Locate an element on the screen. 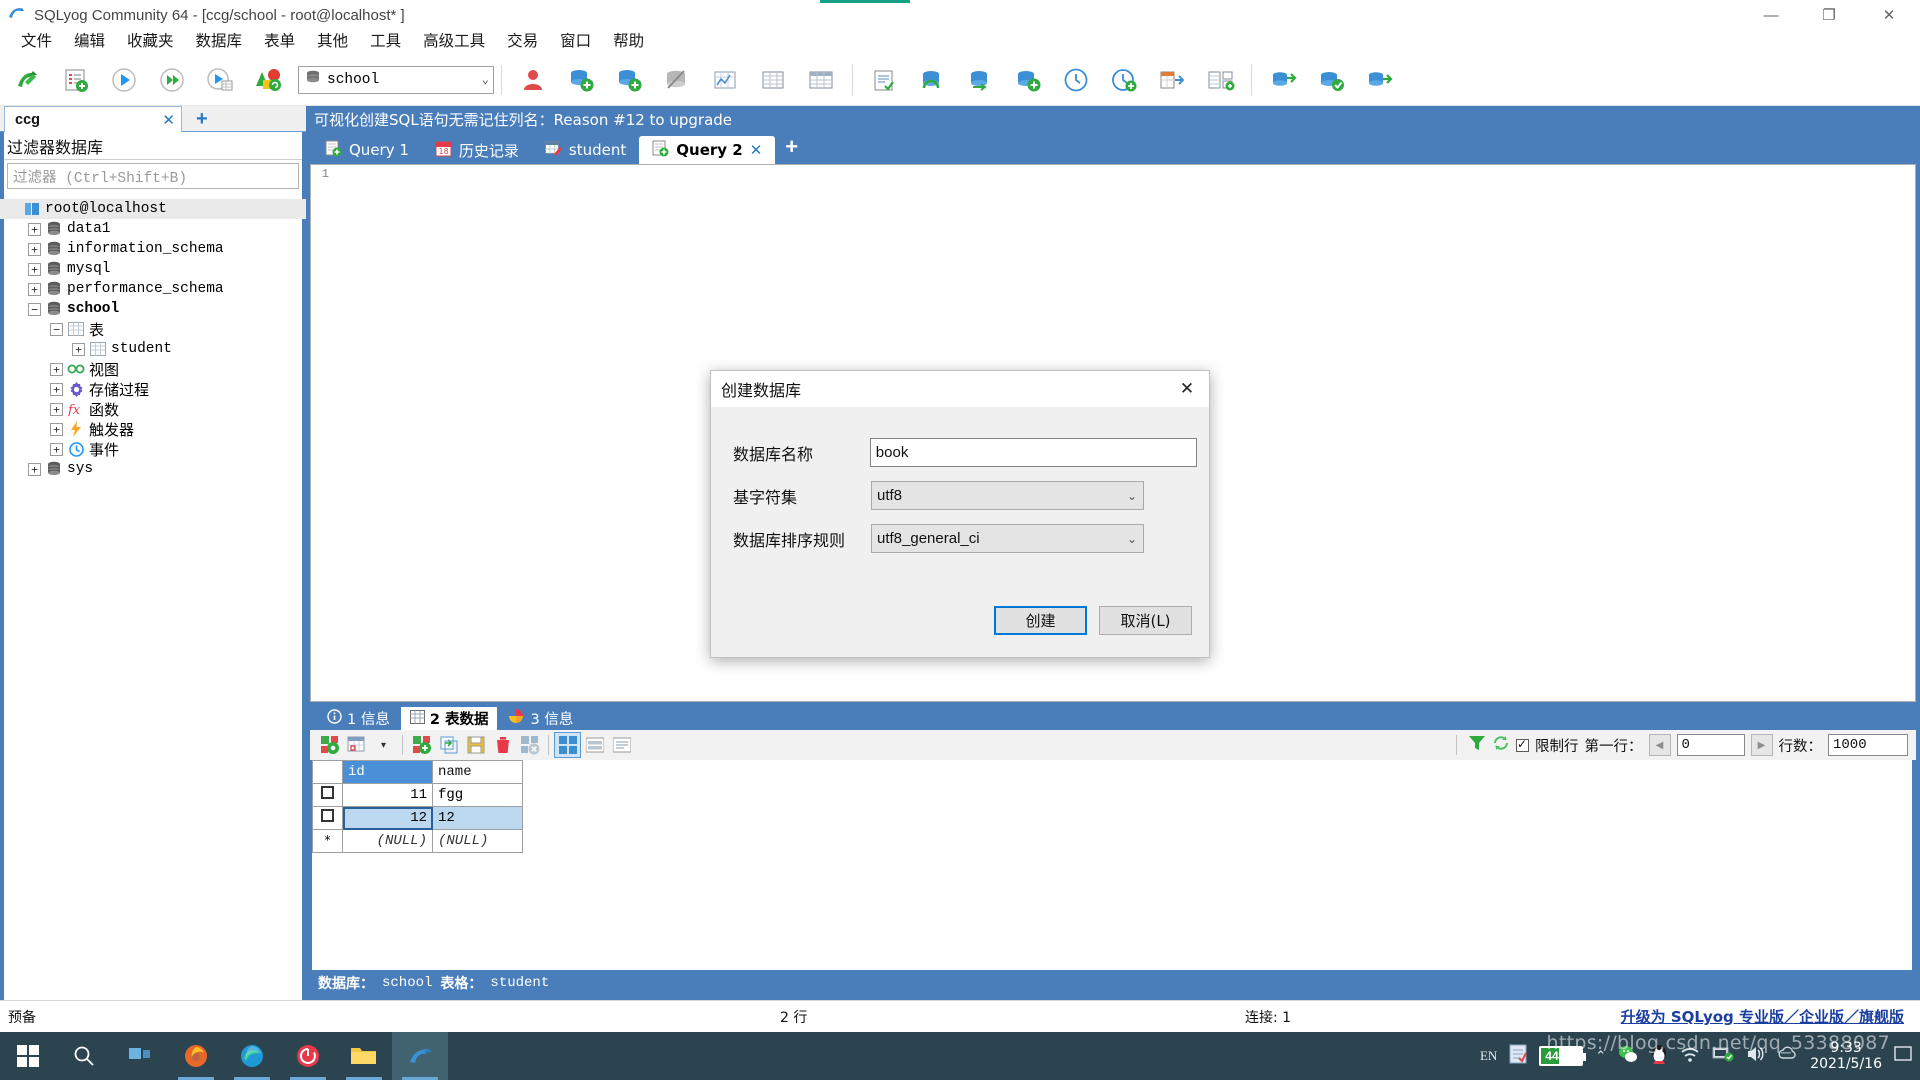 This screenshot has width=1920, height=1080. scheduled-backup-icon is located at coordinates (1076, 80).